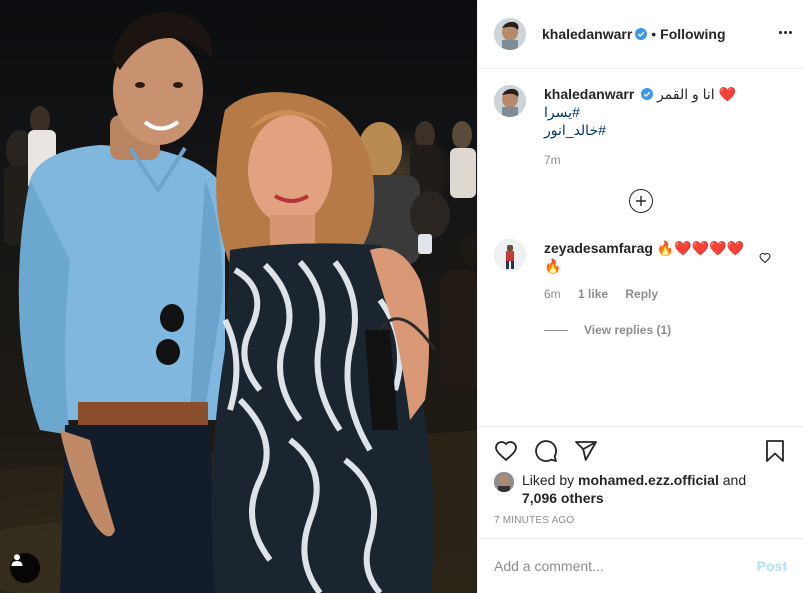 The height and width of the screenshot is (593, 803). I want to click on liked-by-user: mohamed.ezz.official, so click(648, 480).